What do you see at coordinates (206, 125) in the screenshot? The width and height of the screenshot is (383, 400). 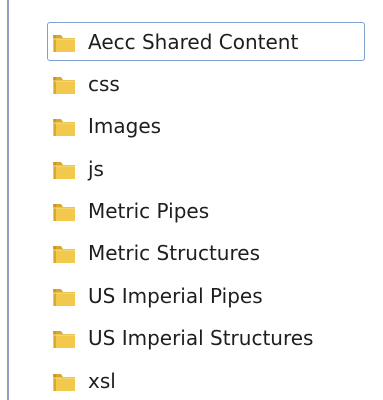 I see `folder-item-images: Images` at bounding box center [206, 125].